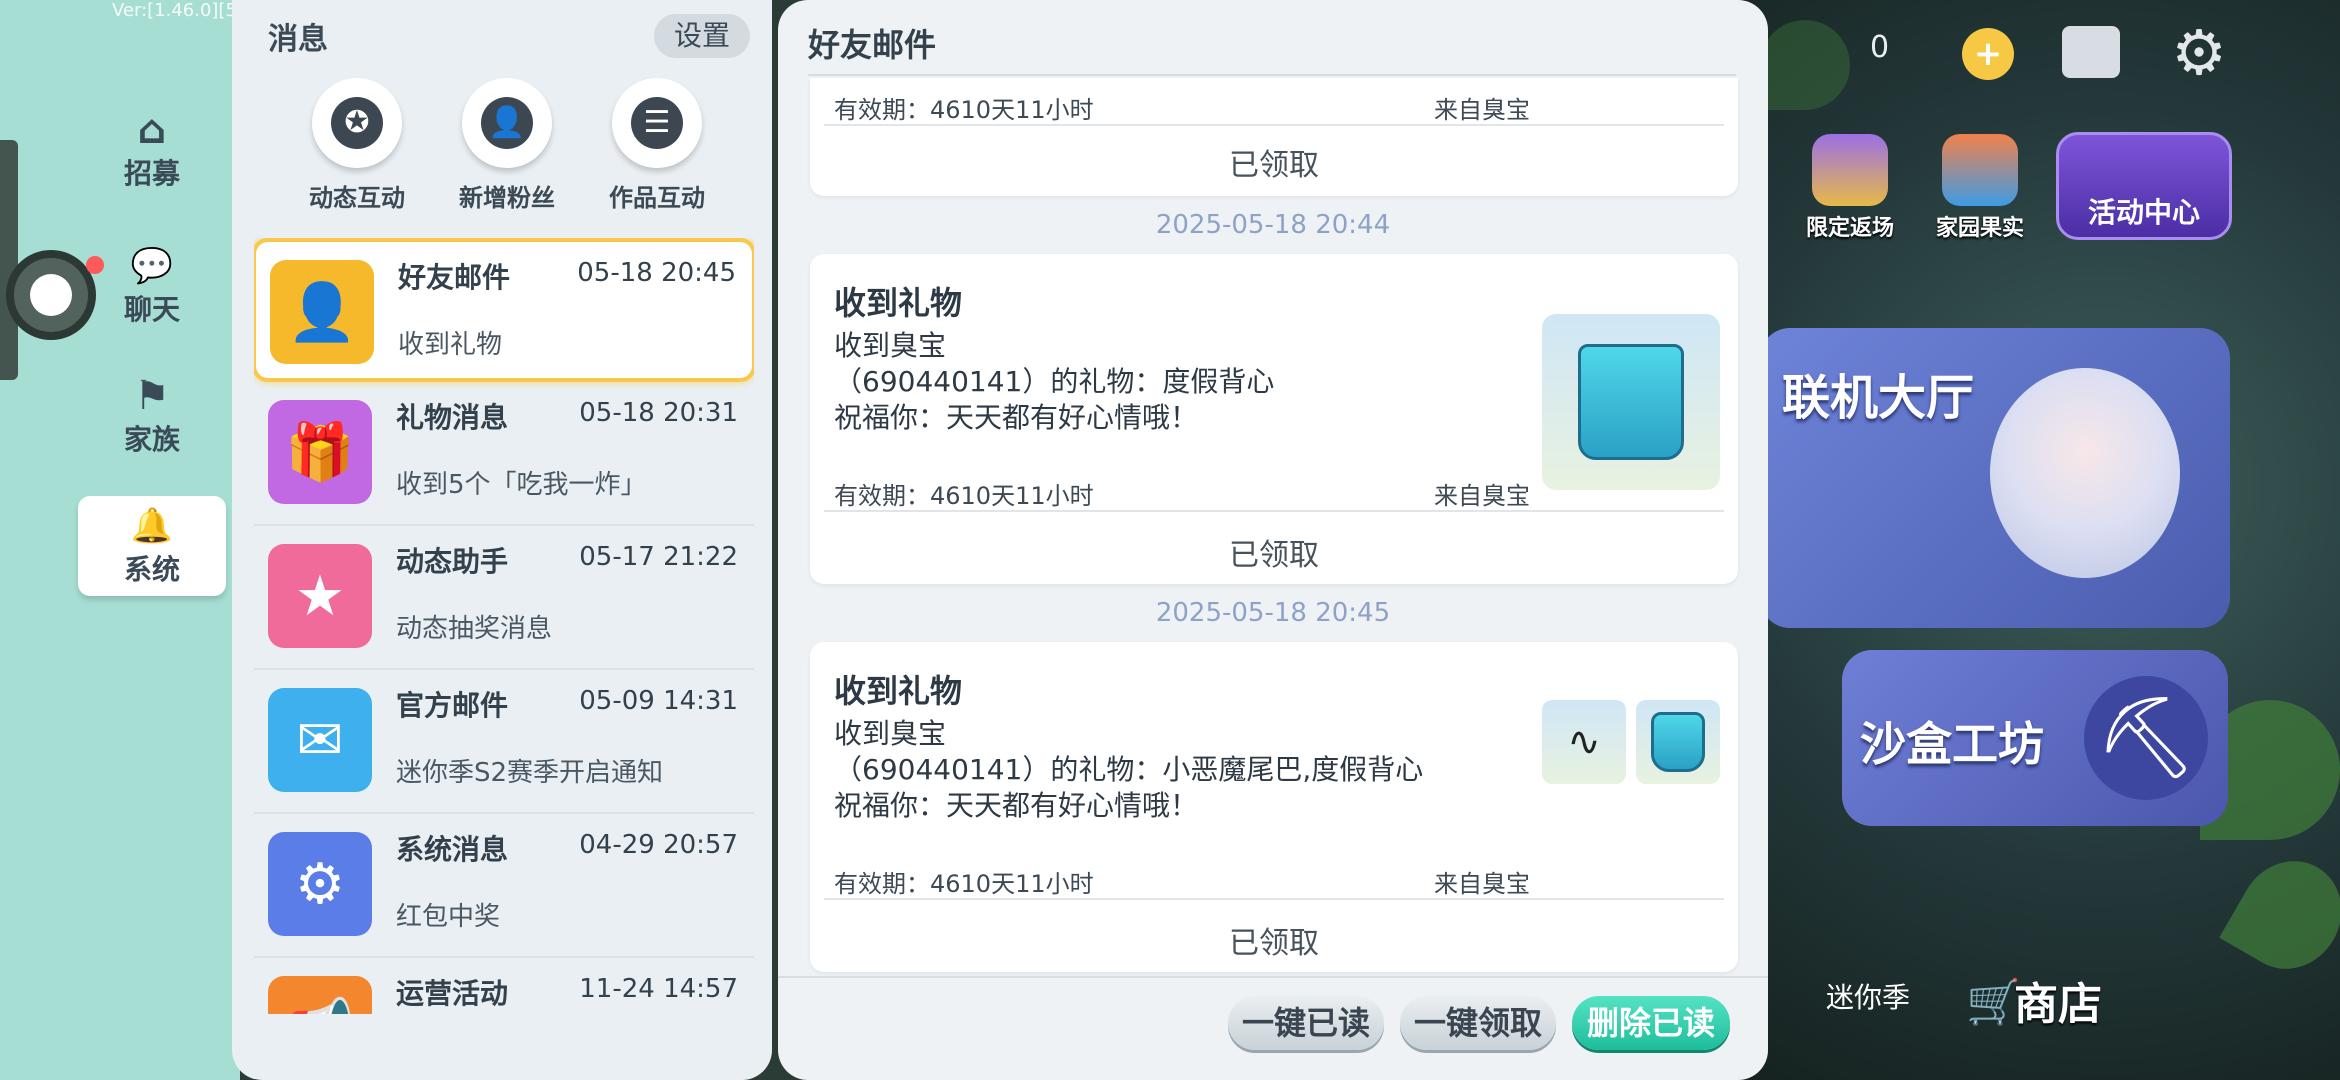  What do you see at coordinates (504, 742) in the screenshot?
I see `conversation-official-mail: ✉ 官方邮件 05-09 14:31 迷你季S2赛季开启通知` at bounding box center [504, 742].